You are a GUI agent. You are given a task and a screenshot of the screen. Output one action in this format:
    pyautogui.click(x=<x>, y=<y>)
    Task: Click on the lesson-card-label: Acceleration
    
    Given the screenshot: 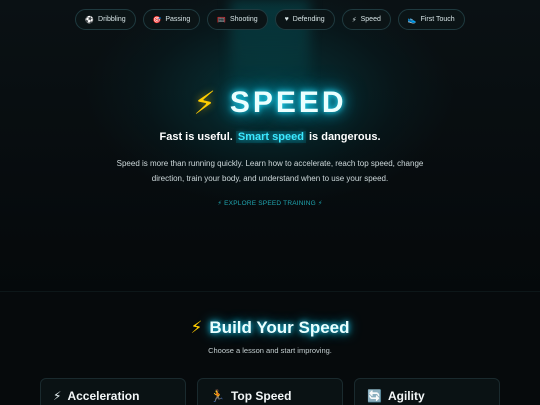 What is the action you would take?
    pyautogui.click(x=103, y=396)
    